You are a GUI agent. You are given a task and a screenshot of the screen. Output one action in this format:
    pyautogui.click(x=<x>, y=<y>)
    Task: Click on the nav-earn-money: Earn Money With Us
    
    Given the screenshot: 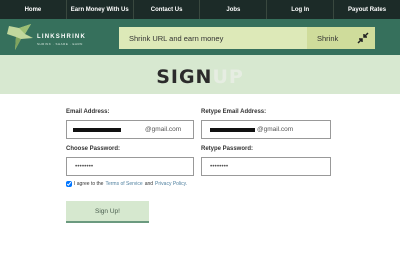 What is the action you would take?
    pyautogui.click(x=100, y=9)
    